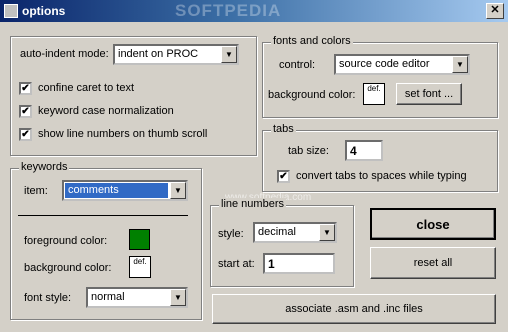 The image size is (508, 332). Describe the element at coordinates (297, 65) in the screenshot. I see `control-label: control:` at that location.